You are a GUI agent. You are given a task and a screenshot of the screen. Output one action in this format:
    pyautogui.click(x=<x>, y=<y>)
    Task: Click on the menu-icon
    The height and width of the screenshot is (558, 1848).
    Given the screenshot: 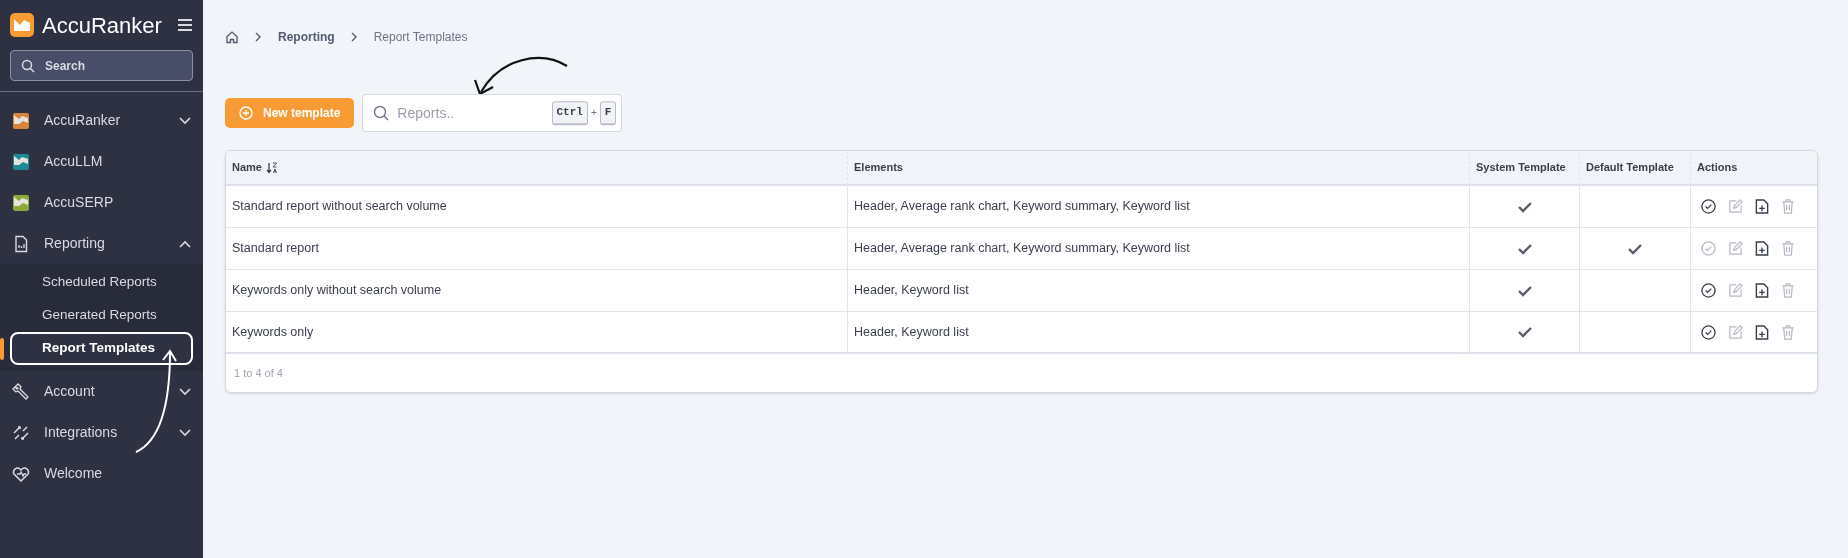 What is the action you would take?
    pyautogui.click(x=185, y=25)
    